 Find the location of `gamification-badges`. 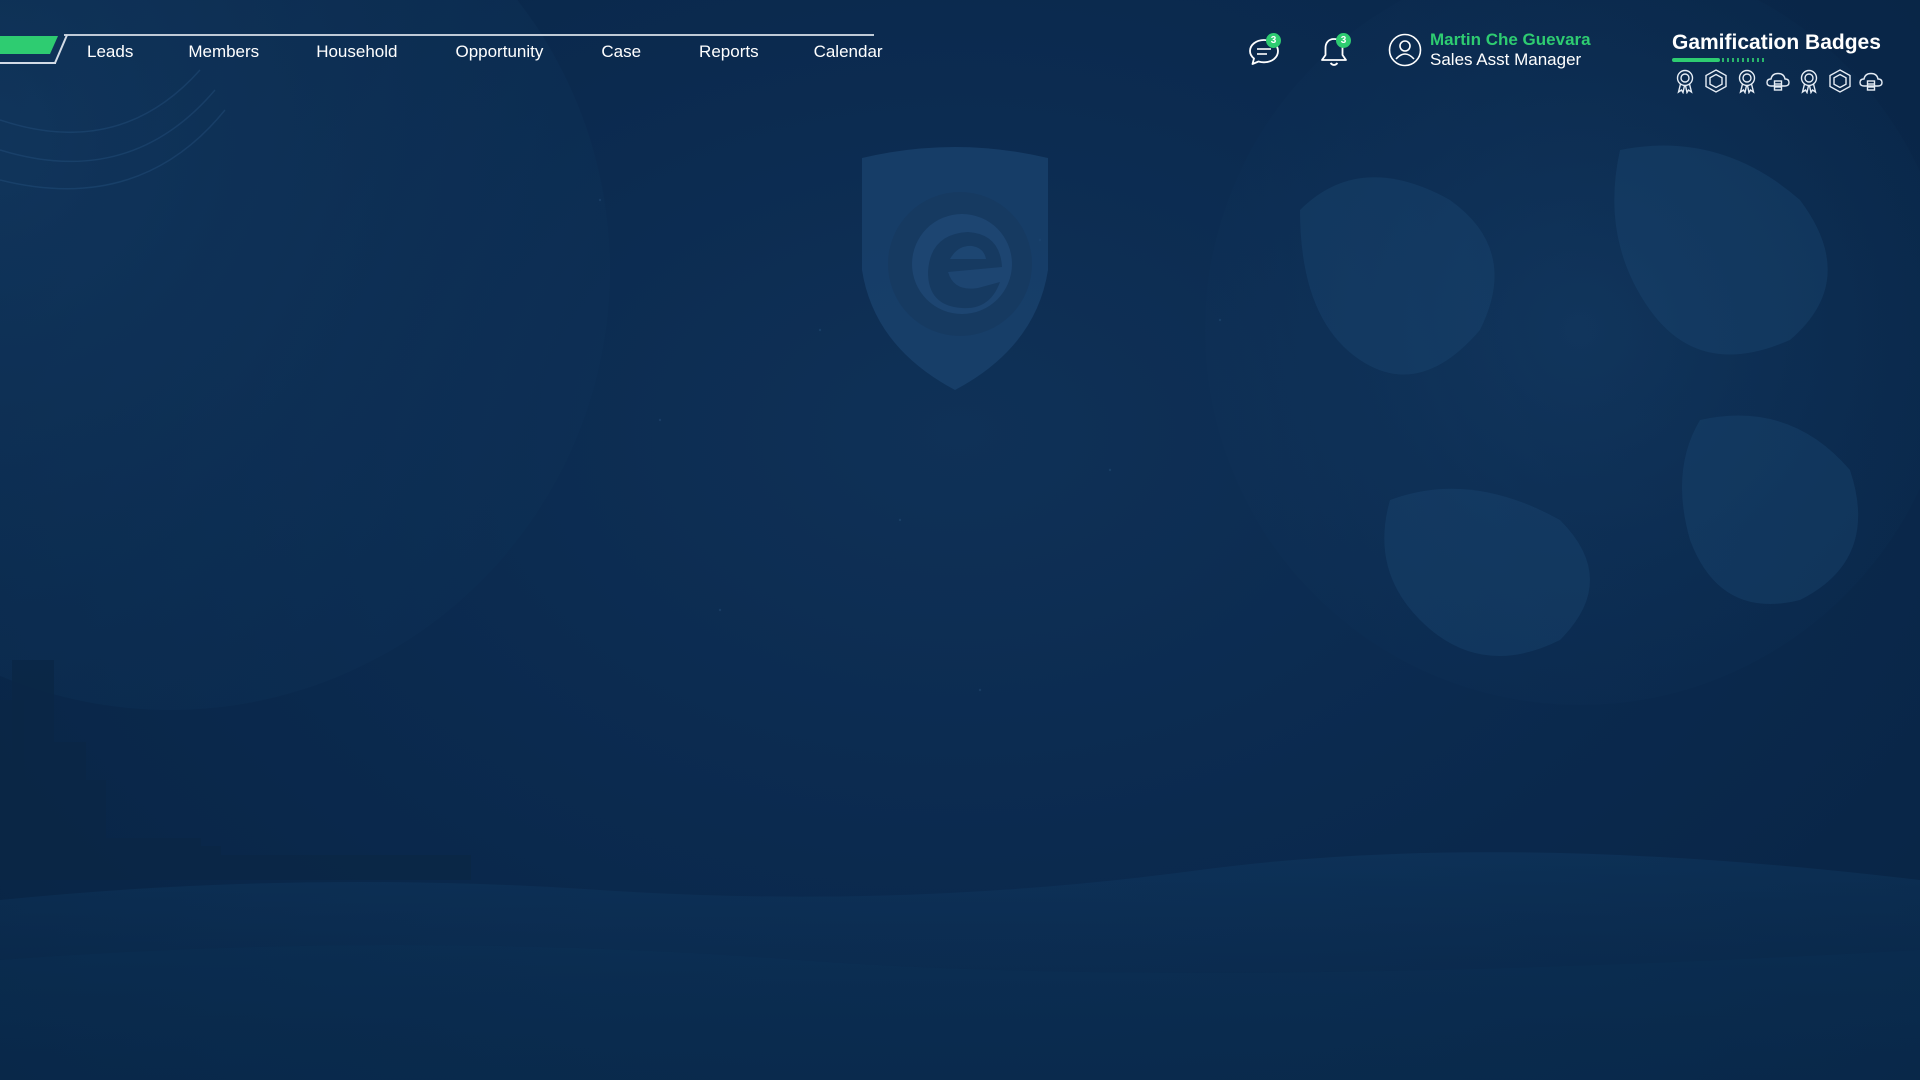

gamification-badges is located at coordinates (1782, 81).